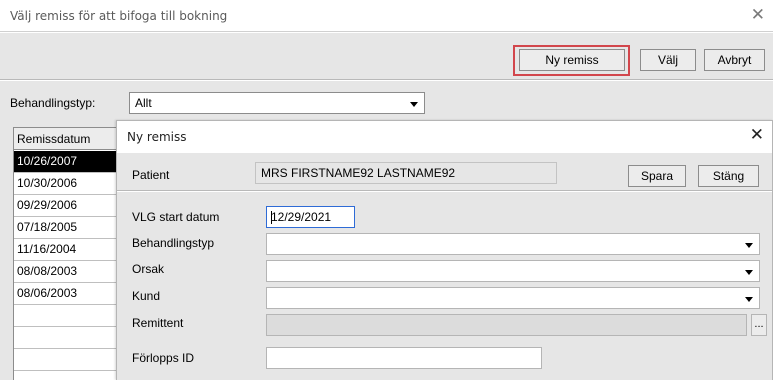 The image size is (773, 380). I want to click on avbryt-button: Avbryt, so click(734, 60).